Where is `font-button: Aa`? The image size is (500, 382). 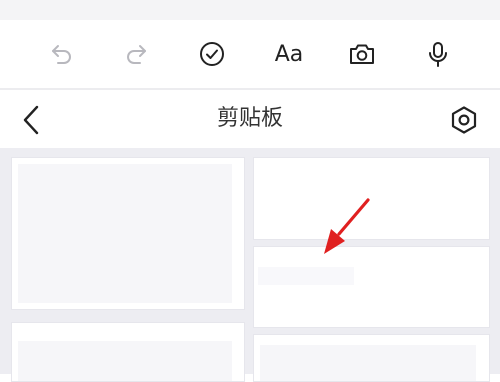
font-button: Aa is located at coordinates (289, 54).